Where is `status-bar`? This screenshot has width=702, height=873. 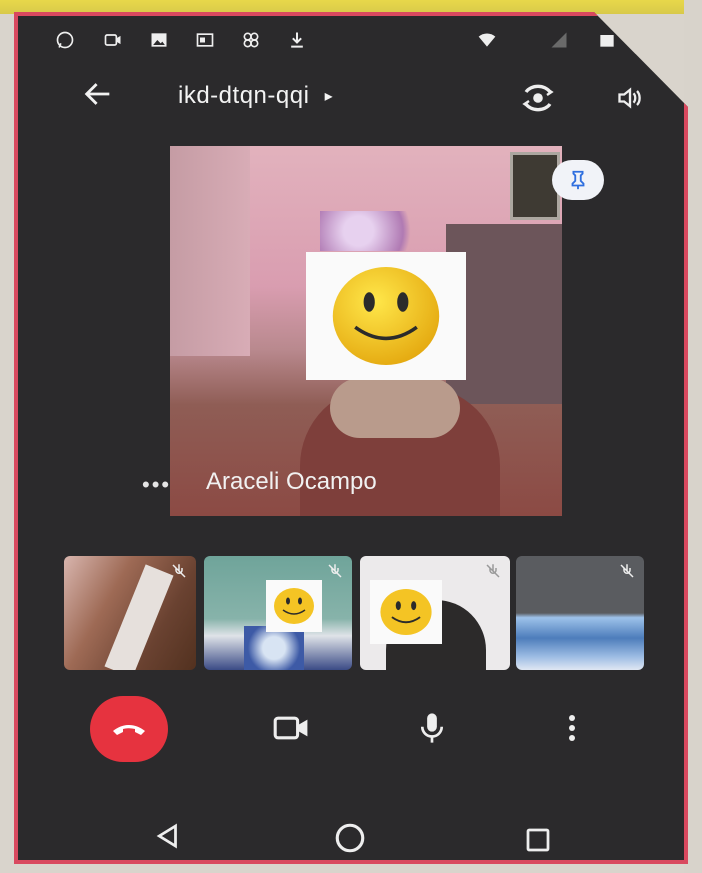 status-bar is located at coordinates (353, 41).